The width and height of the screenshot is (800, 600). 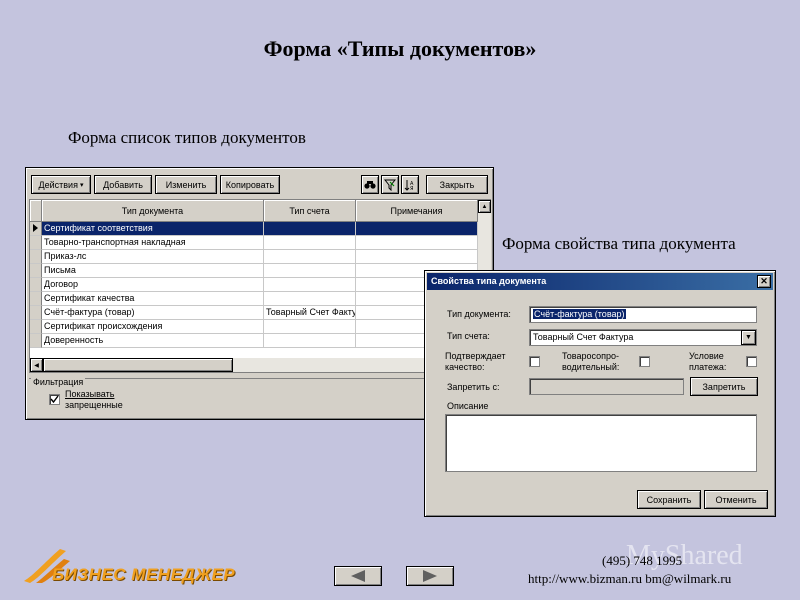 What do you see at coordinates (591, 367) in the screenshot?
I see `accompanying-label-line2: водительный:` at bounding box center [591, 367].